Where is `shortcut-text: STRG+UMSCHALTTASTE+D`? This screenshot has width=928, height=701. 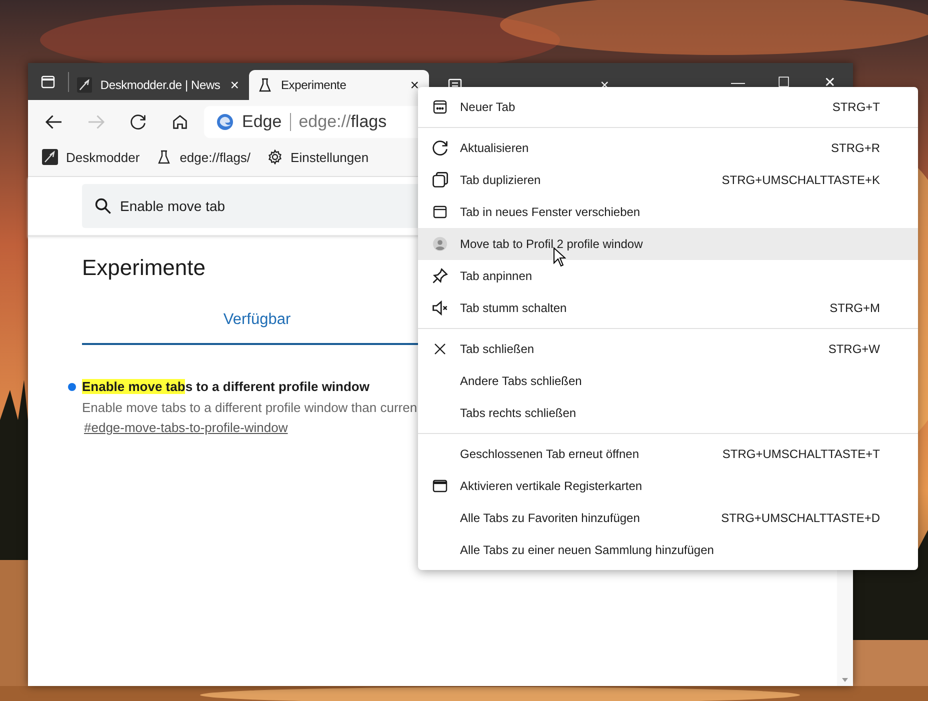
shortcut-text: STRG+UMSCHALTTASTE+D is located at coordinates (800, 518).